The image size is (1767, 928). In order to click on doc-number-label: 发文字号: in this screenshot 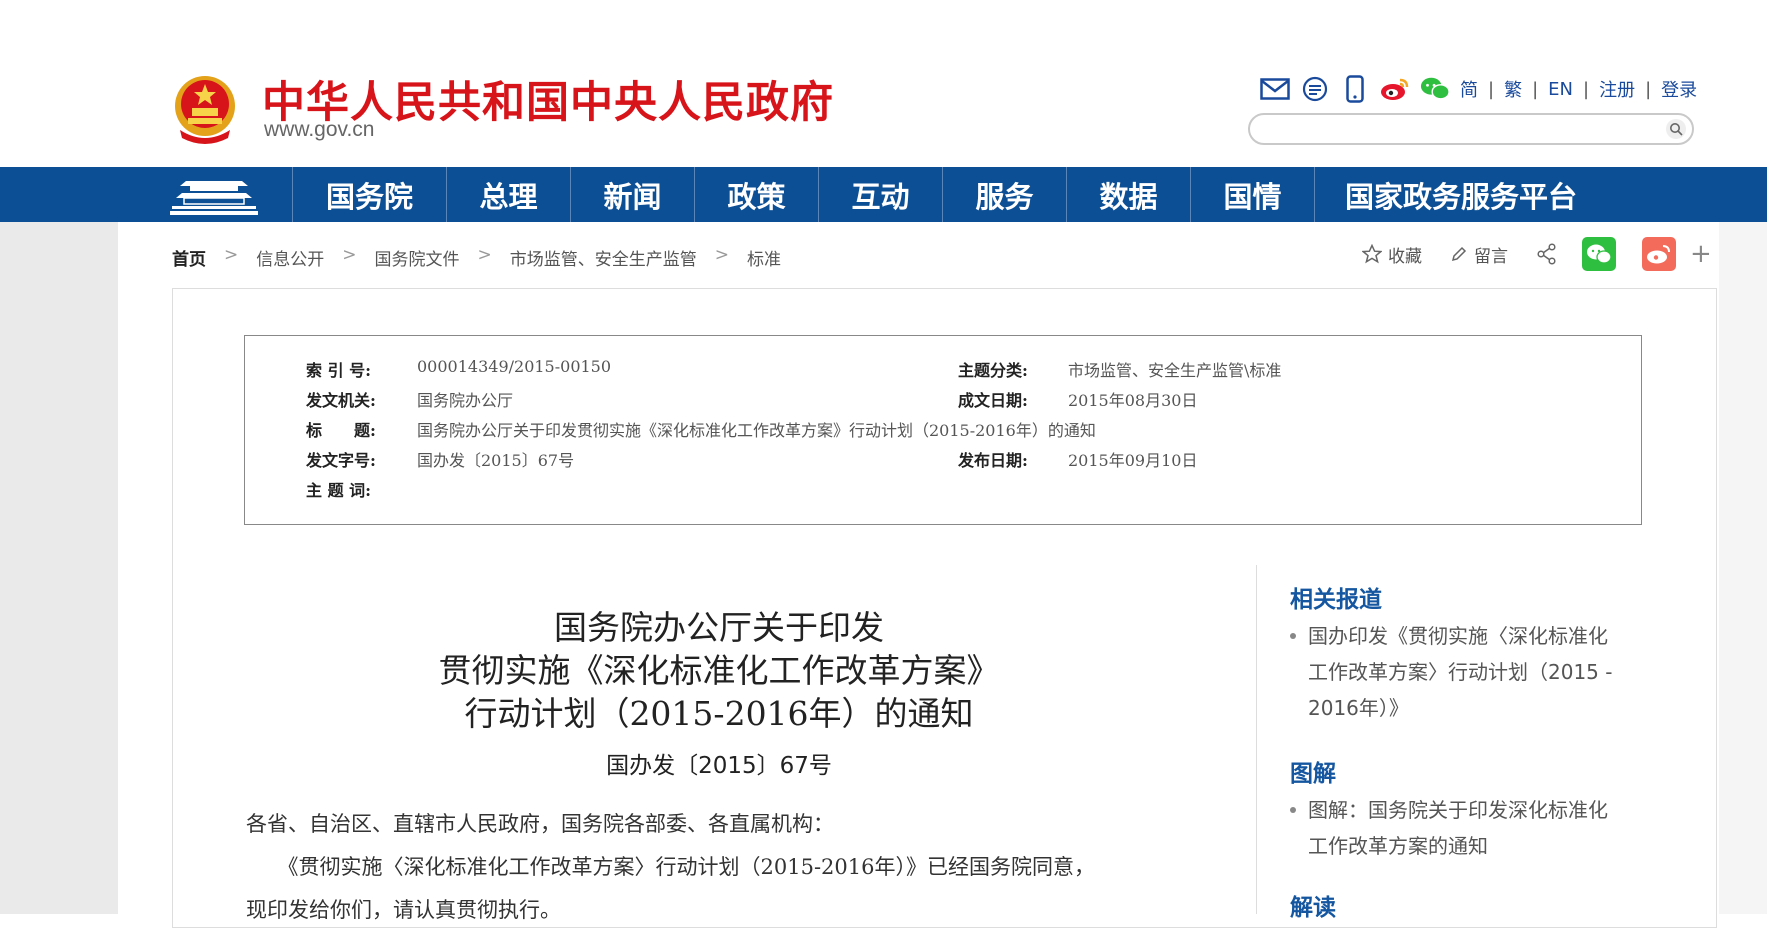, I will do `click(341, 460)`.